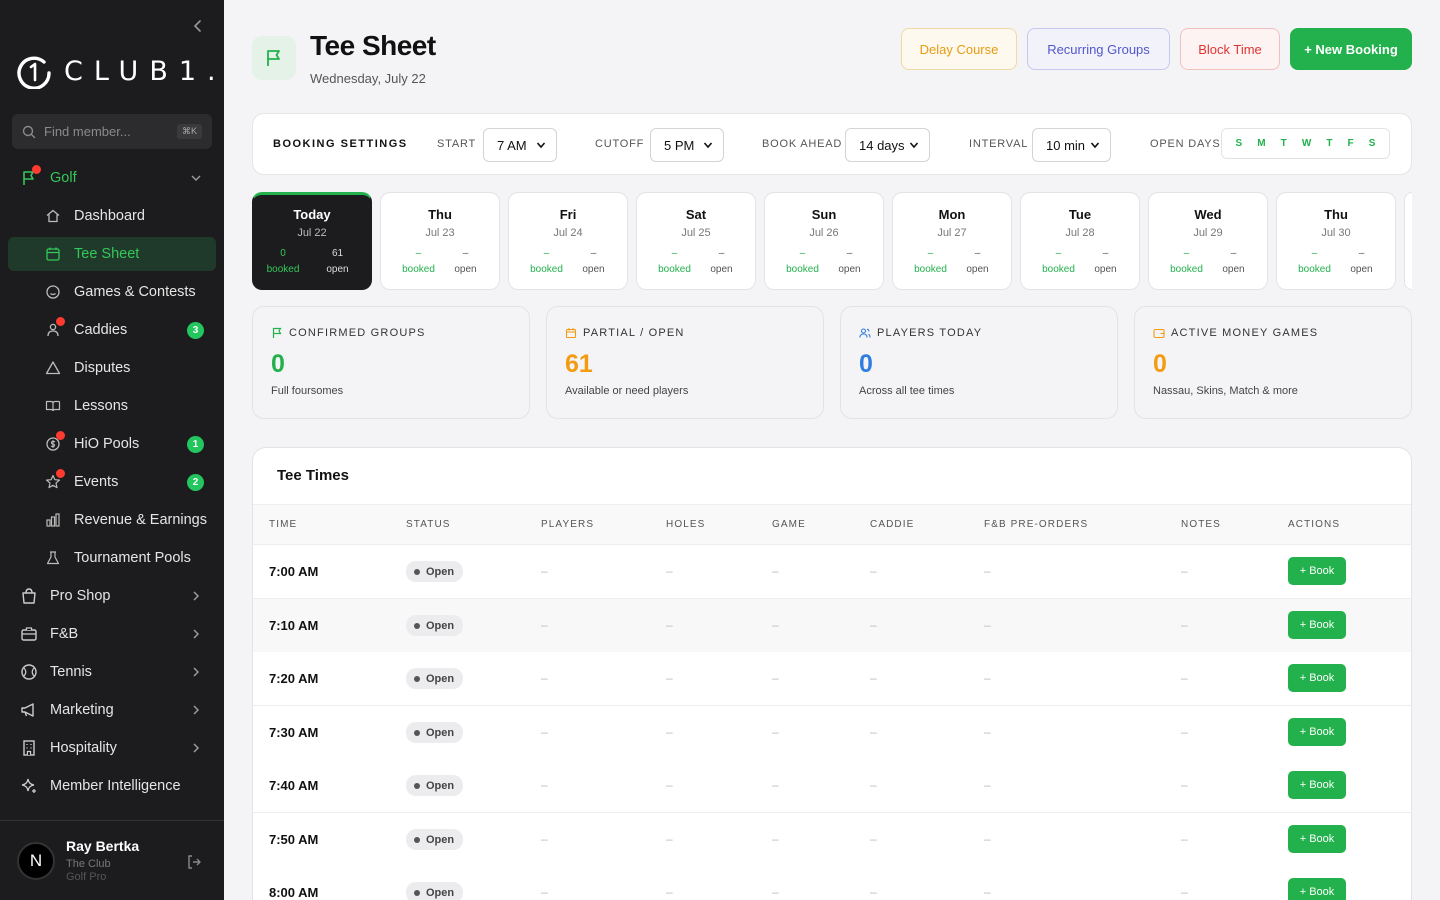  Describe the element at coordinates (53, 254) in the screenshot. I see `calendar-icon` at that location.